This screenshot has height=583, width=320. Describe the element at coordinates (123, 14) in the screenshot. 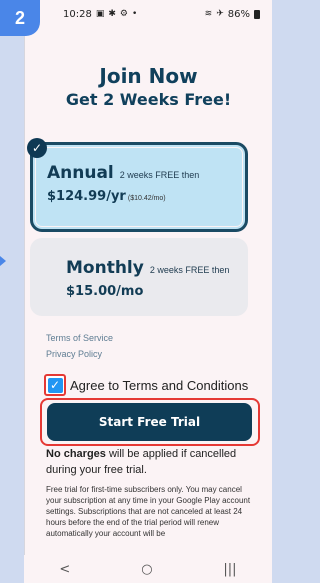

I see `settings-icon: ⚙` at that location.